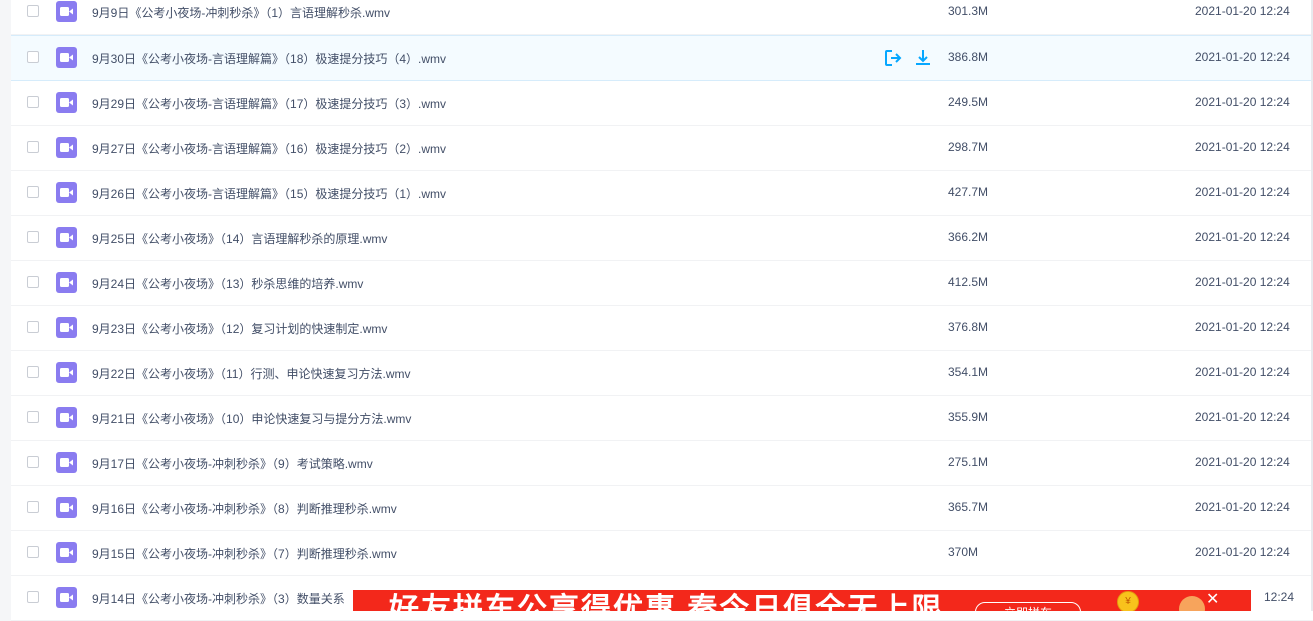 Image resolution: width=1313 pixels, height=621 pixels. Describe the element at coordinates (968, 237) in the screenshot. I see `file-size: 366.2M` at that location.